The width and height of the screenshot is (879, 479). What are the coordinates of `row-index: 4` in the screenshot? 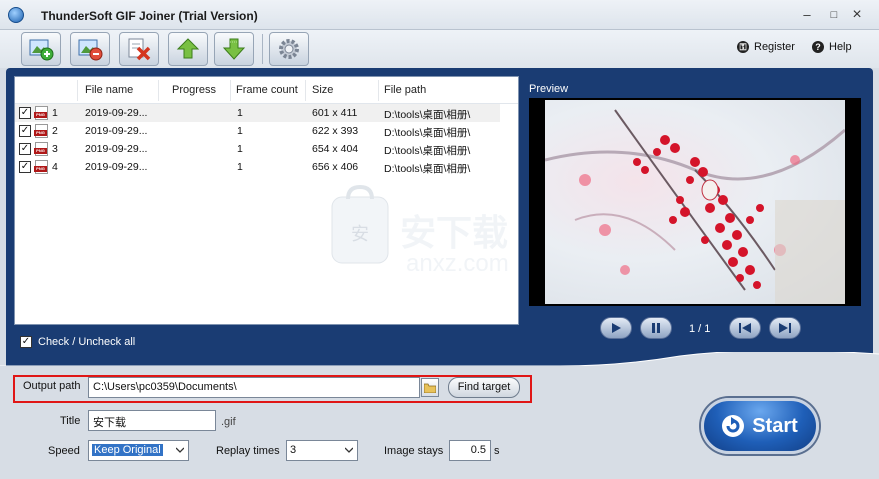 It's located at (55, 167).